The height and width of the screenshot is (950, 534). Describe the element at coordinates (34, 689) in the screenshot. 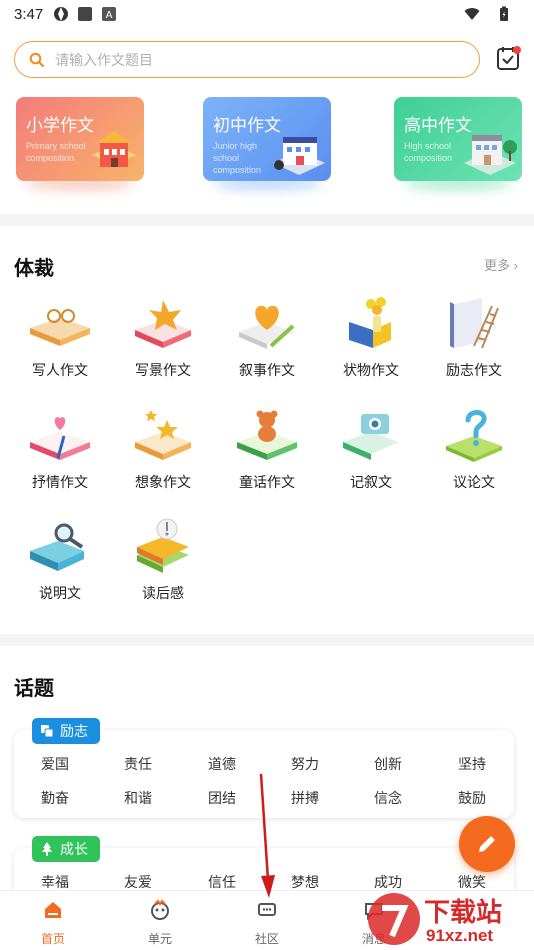

I see `topic-title: 话题` at that location.